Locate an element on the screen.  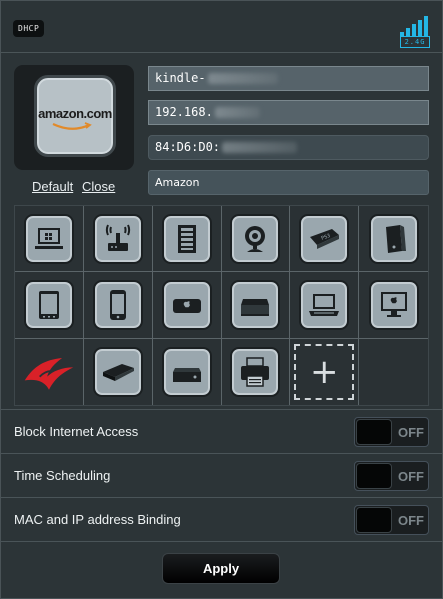
apply-button: Apply is located at coordinates (221, 568).